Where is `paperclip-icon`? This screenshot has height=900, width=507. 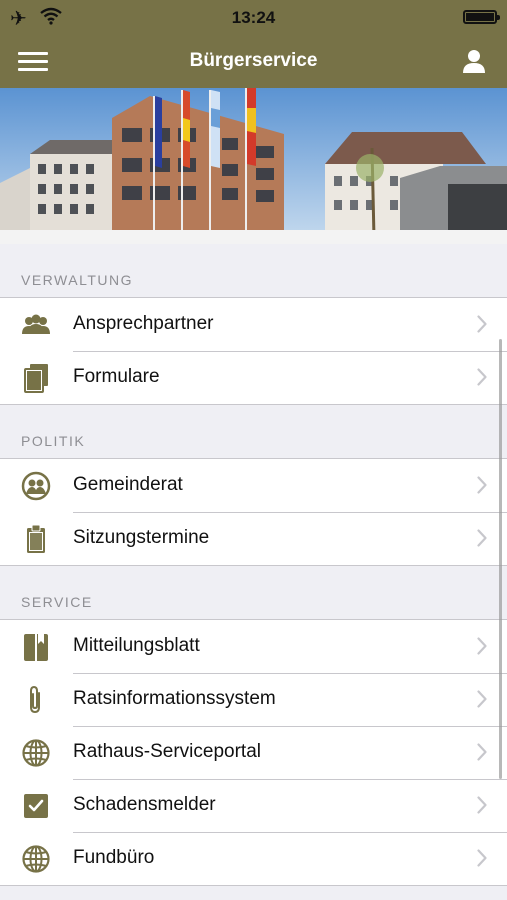
paperclip-icon is located at coordinates (36, 700).